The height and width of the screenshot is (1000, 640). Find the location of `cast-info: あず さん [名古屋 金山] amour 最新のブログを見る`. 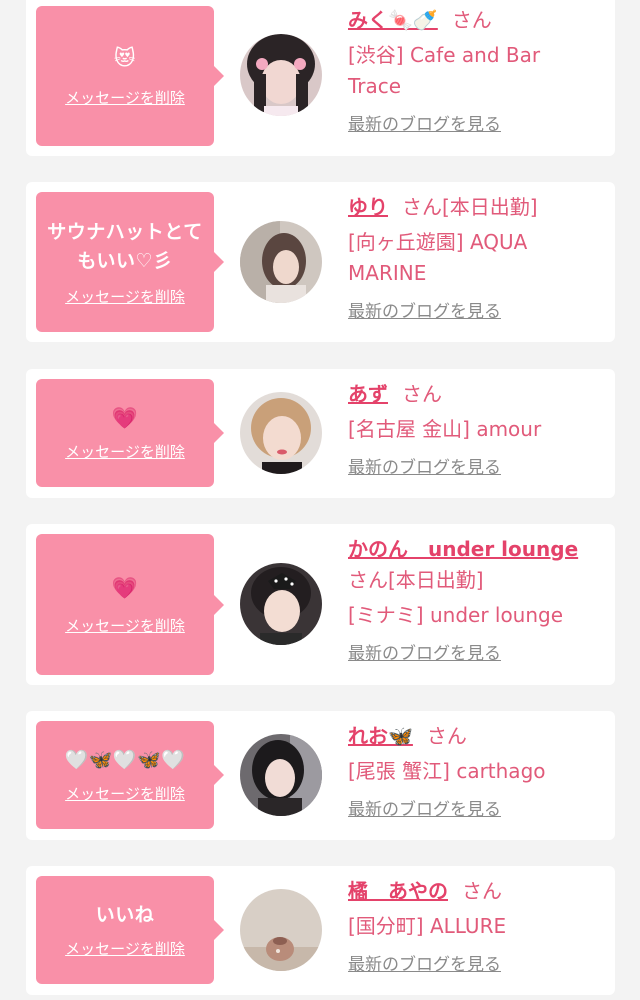

cast-info: あず さん [名古屋 金山] amour 最新のブログを見る is located at coordinates (473, 431).